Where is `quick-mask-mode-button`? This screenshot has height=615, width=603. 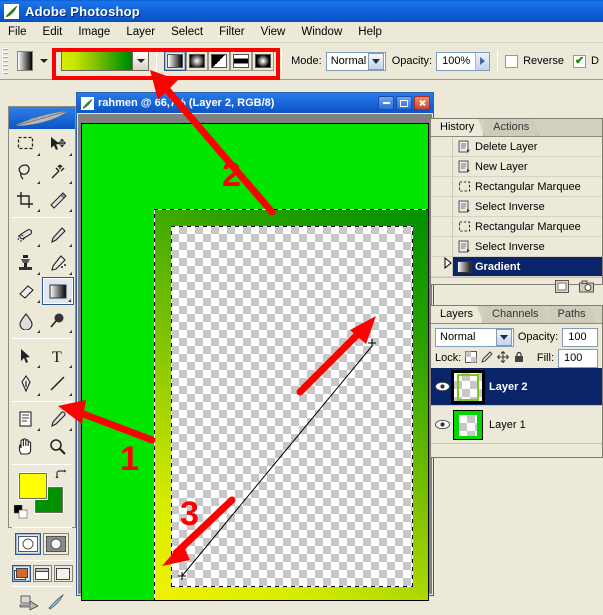
quick-mask-mode-button is located at coordinates (56, 544).